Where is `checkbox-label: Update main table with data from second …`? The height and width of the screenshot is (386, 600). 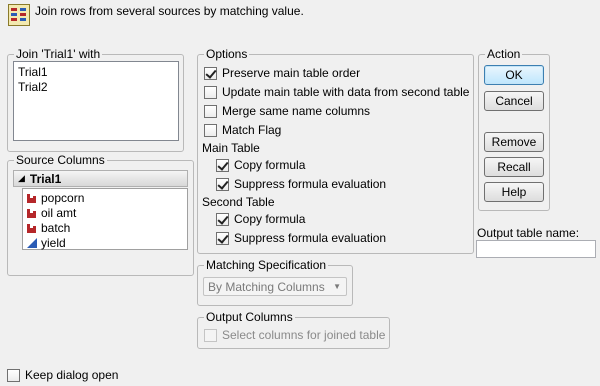 checkbox-label: Update main table with data from second … is located at coordinates (346, 92).